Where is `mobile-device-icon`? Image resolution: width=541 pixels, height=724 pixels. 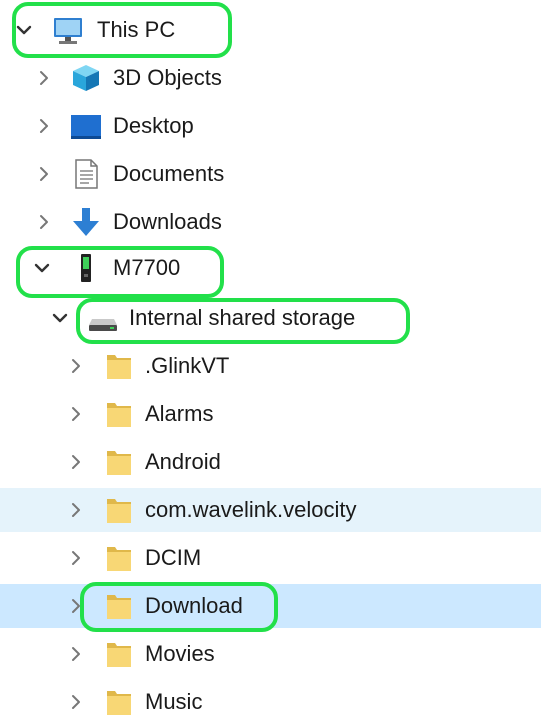
mobile-device-icon is located at coordinates (86, 268).